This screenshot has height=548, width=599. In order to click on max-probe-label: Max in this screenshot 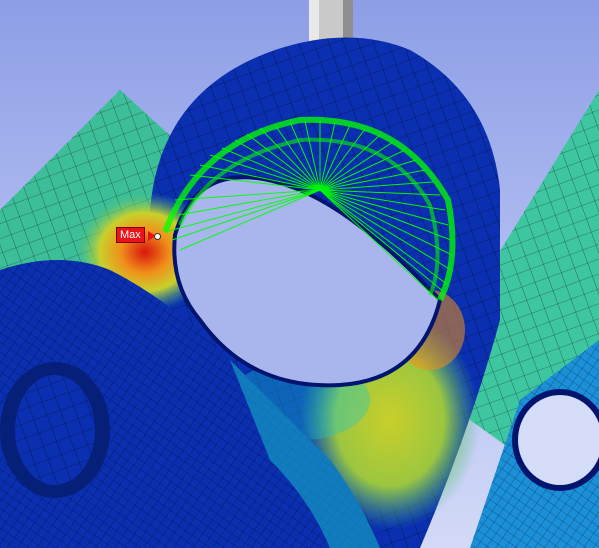, I will do `click(130, 235)`.